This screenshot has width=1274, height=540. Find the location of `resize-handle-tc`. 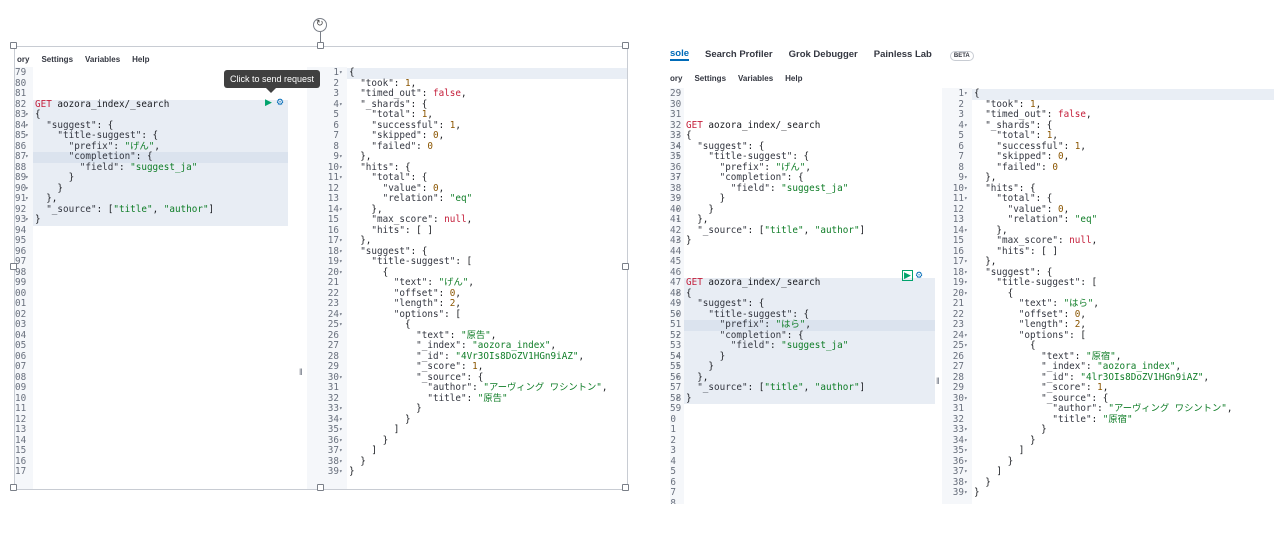

resize-handle-tc is located at coordinates (320, 45).